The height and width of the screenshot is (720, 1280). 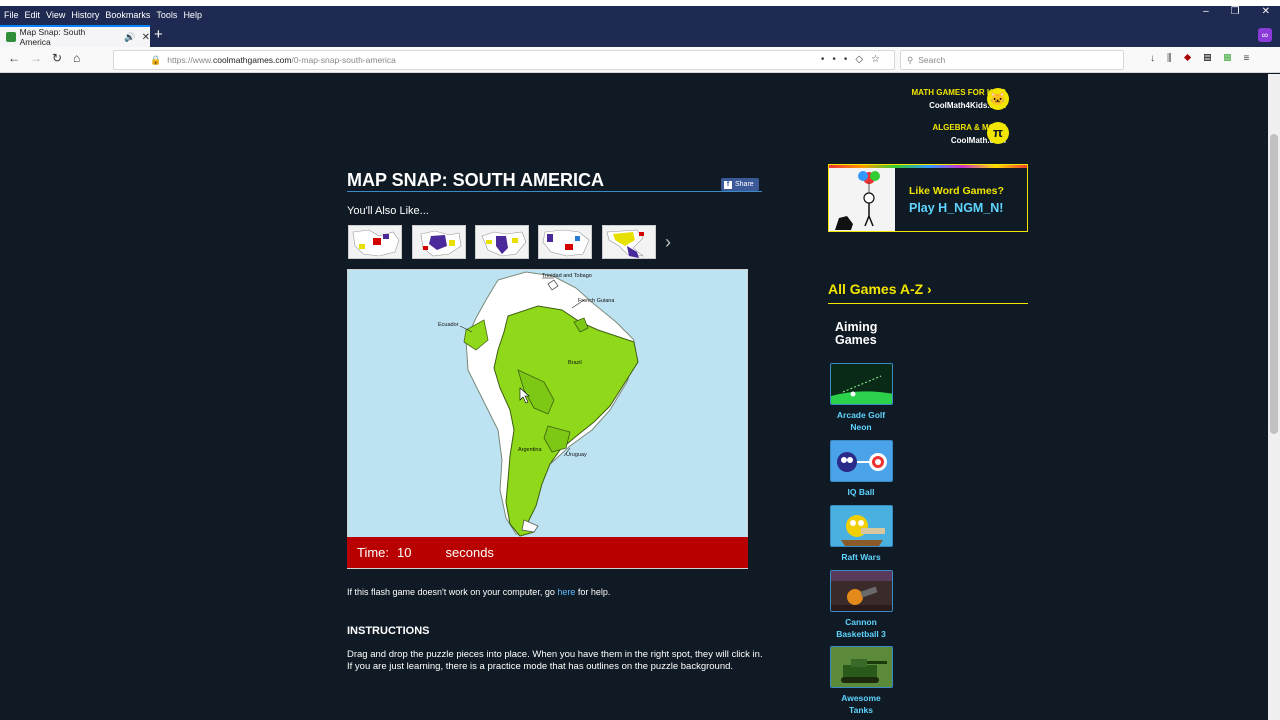 What do you see at coordinates (928, 198) in the screenshot?
I see `hangman-ad: Like Word Games? Play H_NGM_N!` at bounding box center [928, 198].